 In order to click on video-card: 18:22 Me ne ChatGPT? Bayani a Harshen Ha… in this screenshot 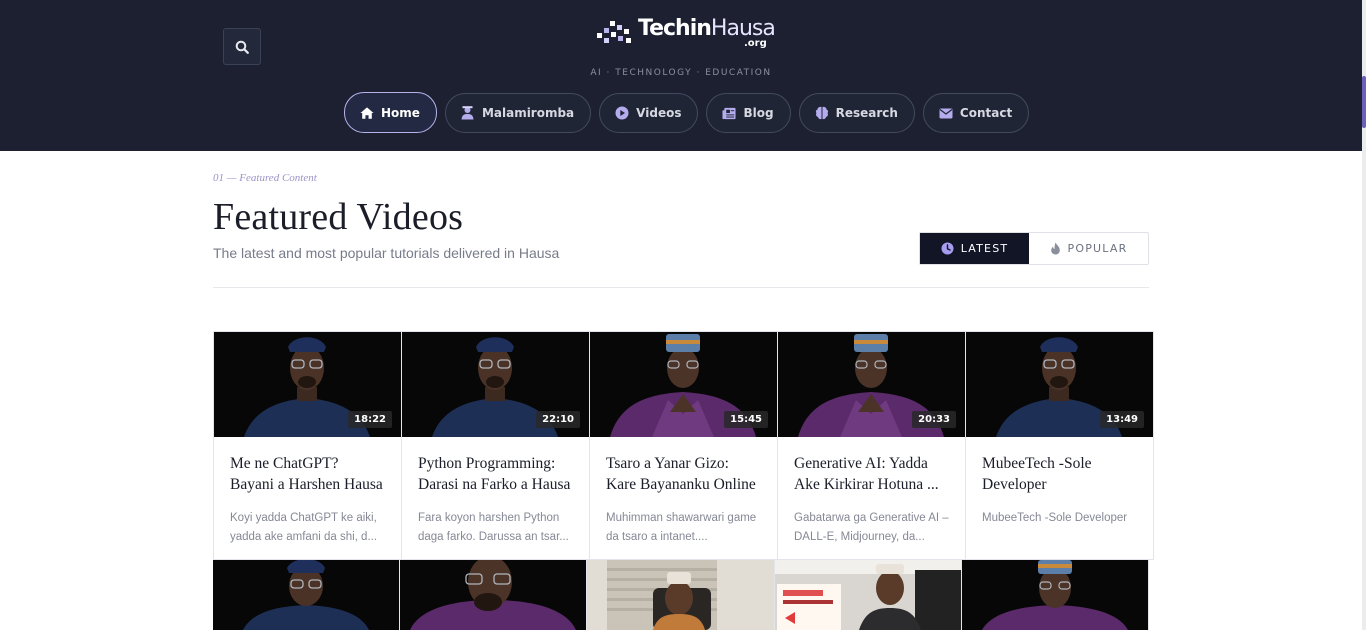, I will do `click(308, 445)`.